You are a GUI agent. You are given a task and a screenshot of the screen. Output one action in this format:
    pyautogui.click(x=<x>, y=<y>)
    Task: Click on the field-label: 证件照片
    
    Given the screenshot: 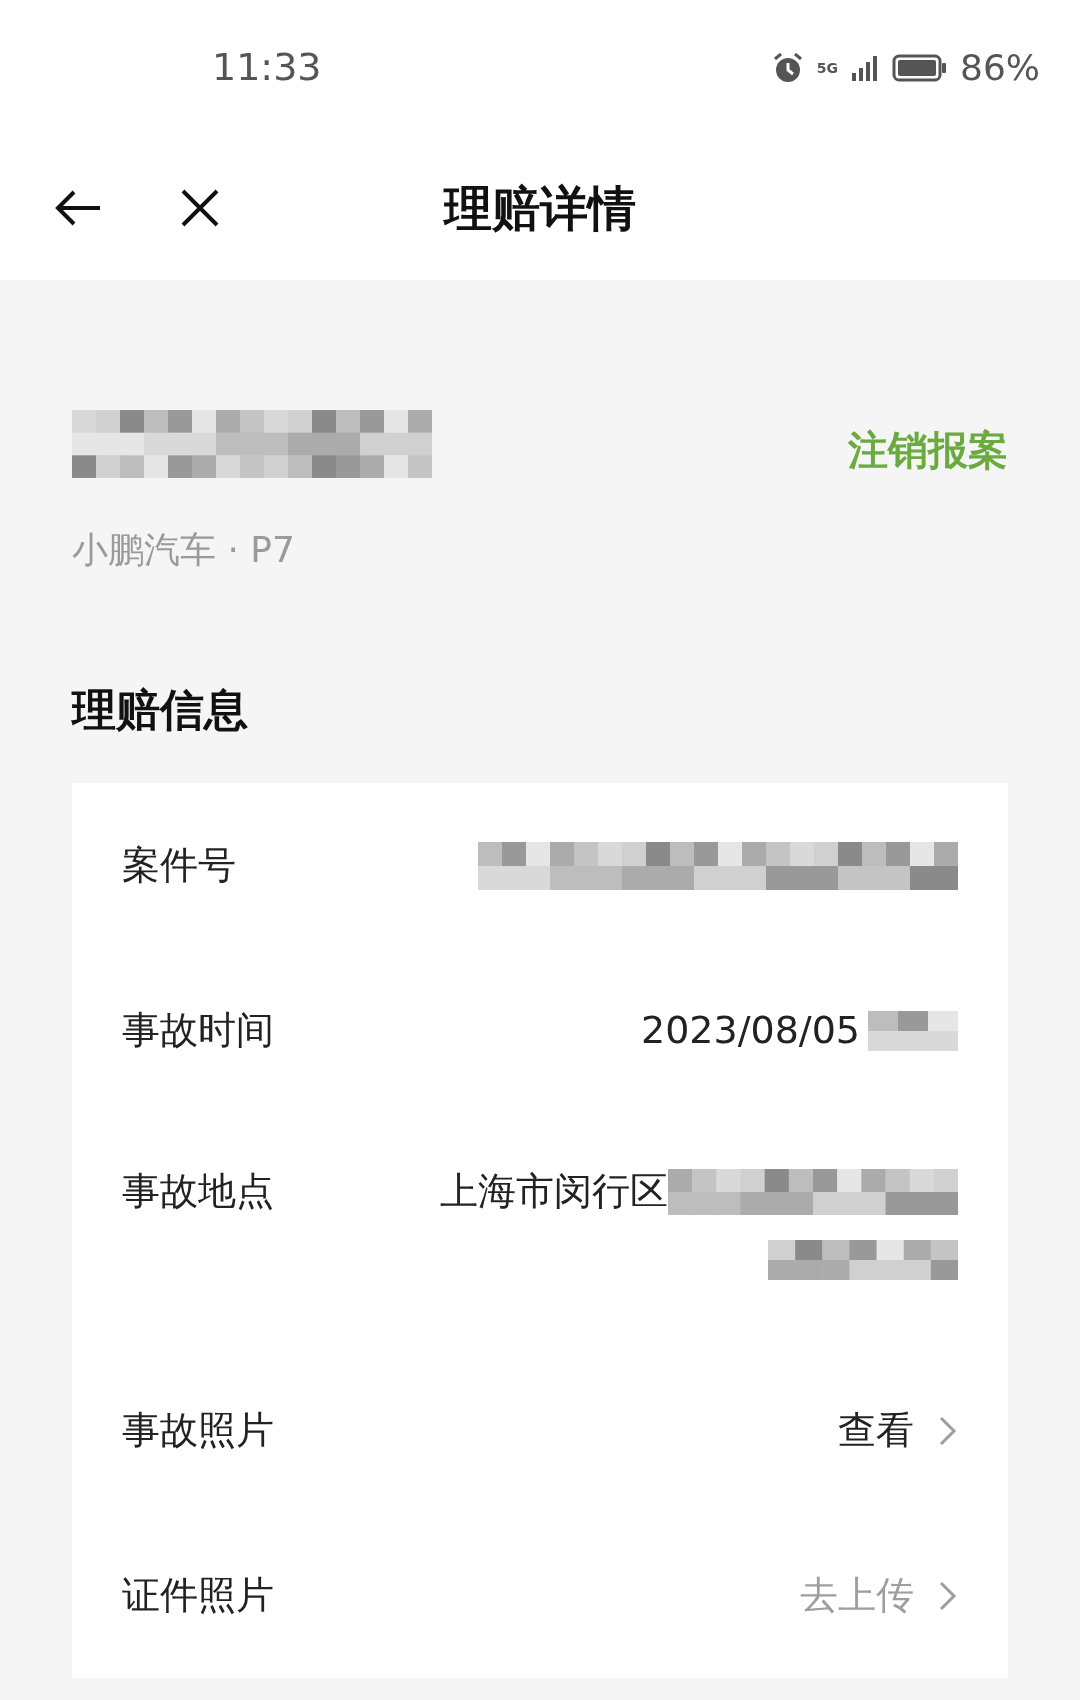 What is the action you would take?
    pyautogui.click(x=198, y=1595)
    